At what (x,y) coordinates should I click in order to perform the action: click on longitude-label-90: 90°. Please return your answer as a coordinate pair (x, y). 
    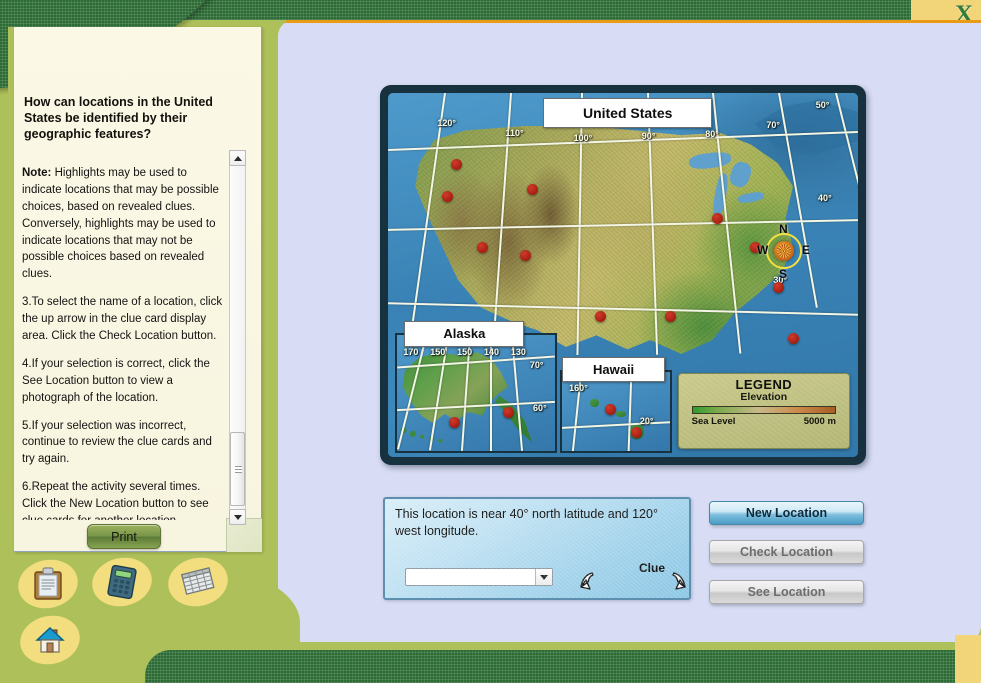
    Looking at the image, I should click on (648, 136).